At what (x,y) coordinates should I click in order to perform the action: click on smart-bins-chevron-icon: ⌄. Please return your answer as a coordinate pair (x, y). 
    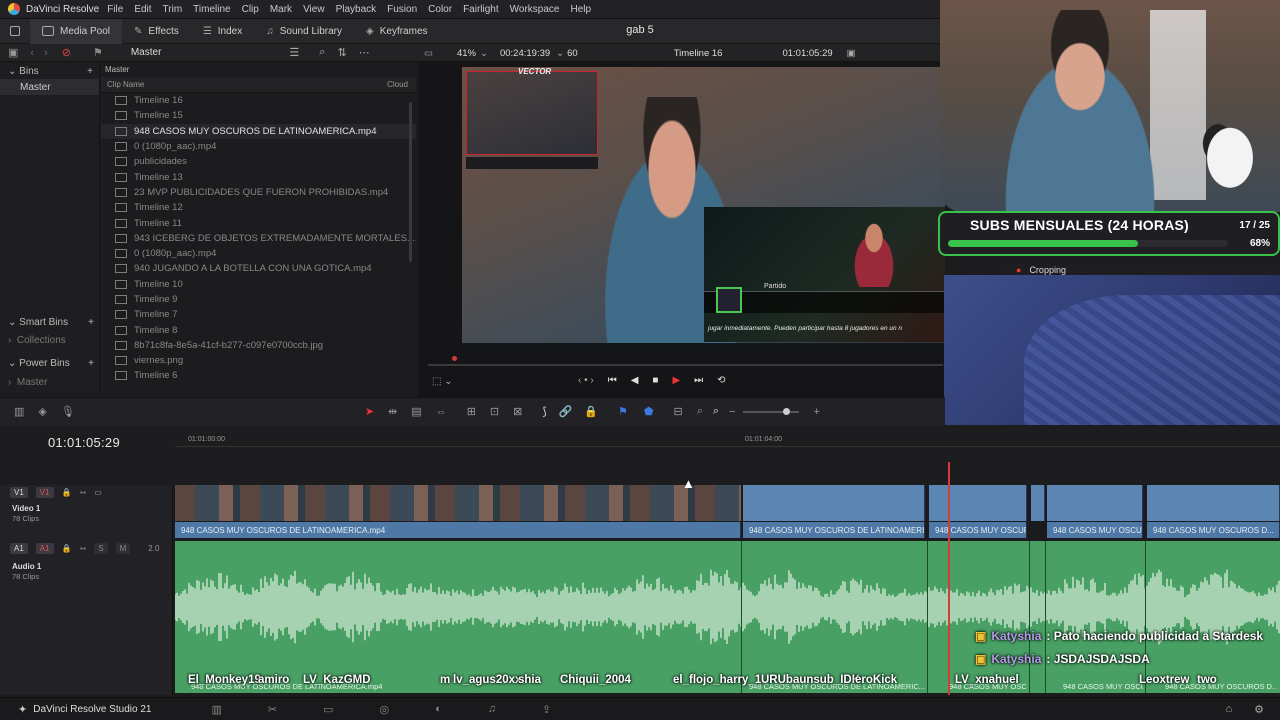
    Looking at the image, I should click on (12, 322).